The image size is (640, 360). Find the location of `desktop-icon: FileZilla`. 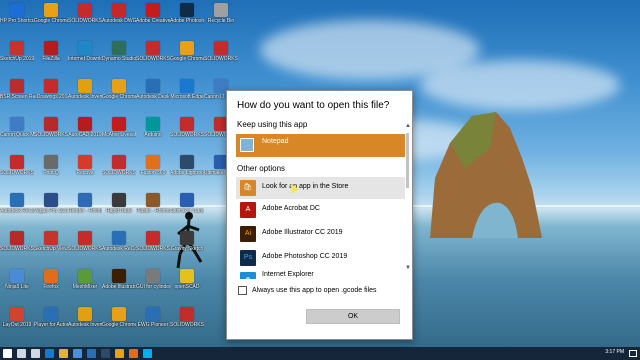

desktop-icon: FileZilla is located at coordinates (51, 59).